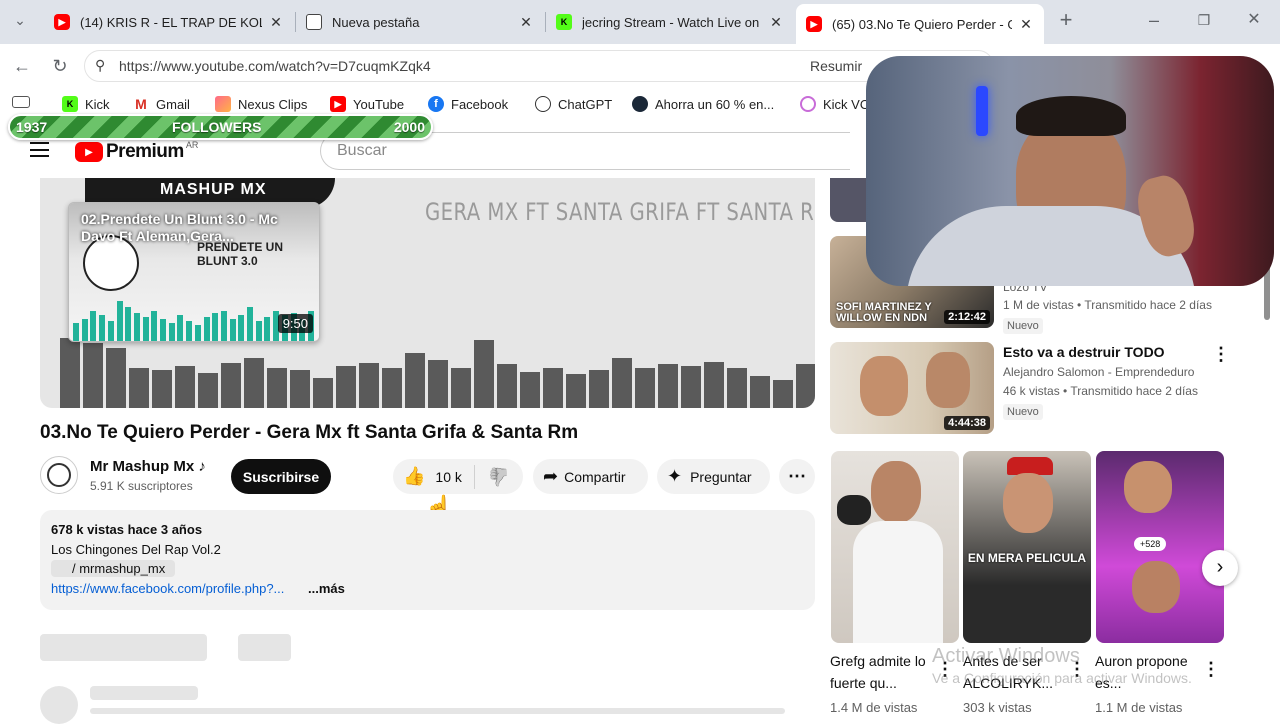 This screenshot has width=1280, height=724. Describe the element at coordinates (920, 24) in the screenshot. I see `tab-4-active: ▶ (65) 03.No Te Quiero Perder - Ge ✕` at that location.